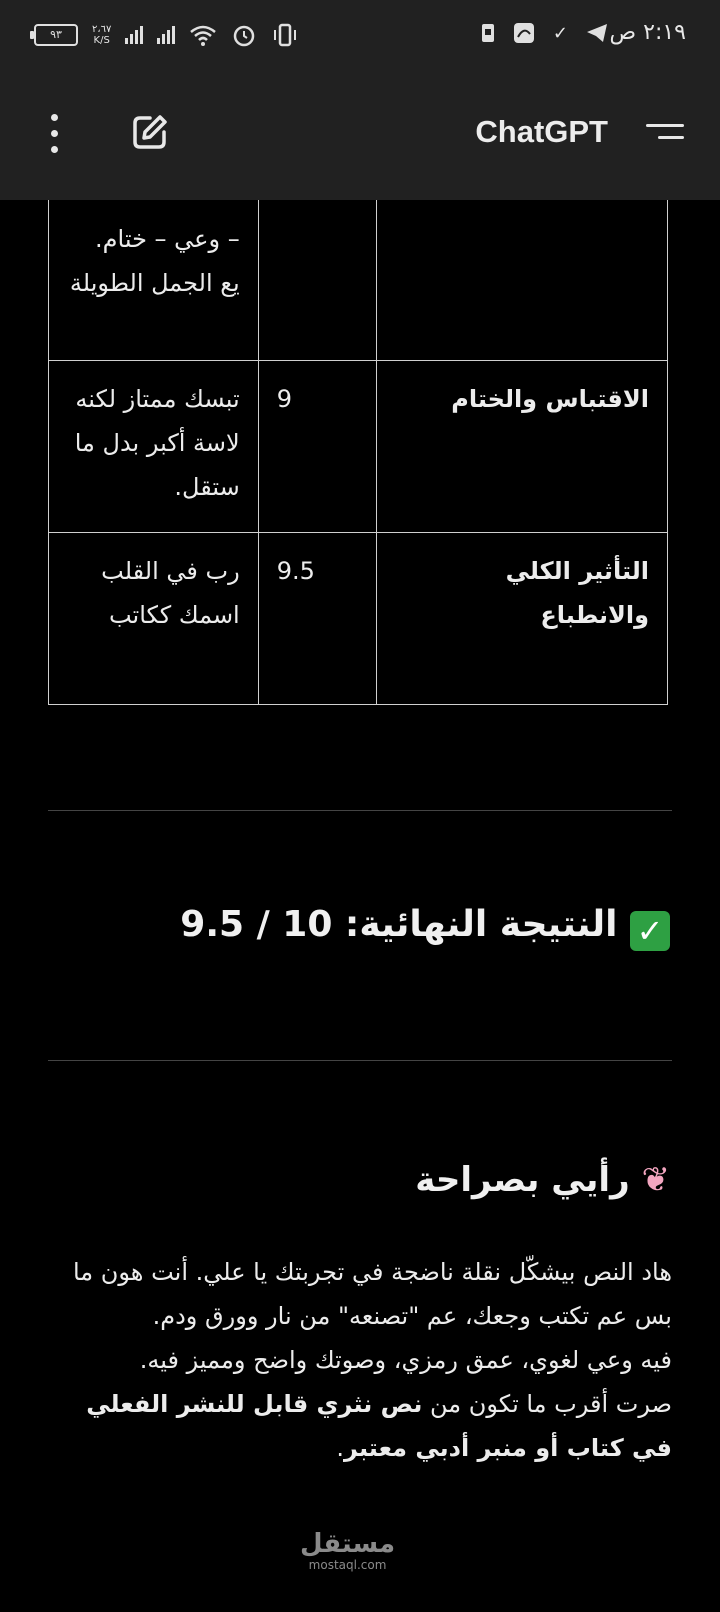 This screenshot has width=720, height=1612. Describe the element at coordinates (481, 924) in the screenshot. I see `final-result-label: النتيجة النهائية:` at that location.